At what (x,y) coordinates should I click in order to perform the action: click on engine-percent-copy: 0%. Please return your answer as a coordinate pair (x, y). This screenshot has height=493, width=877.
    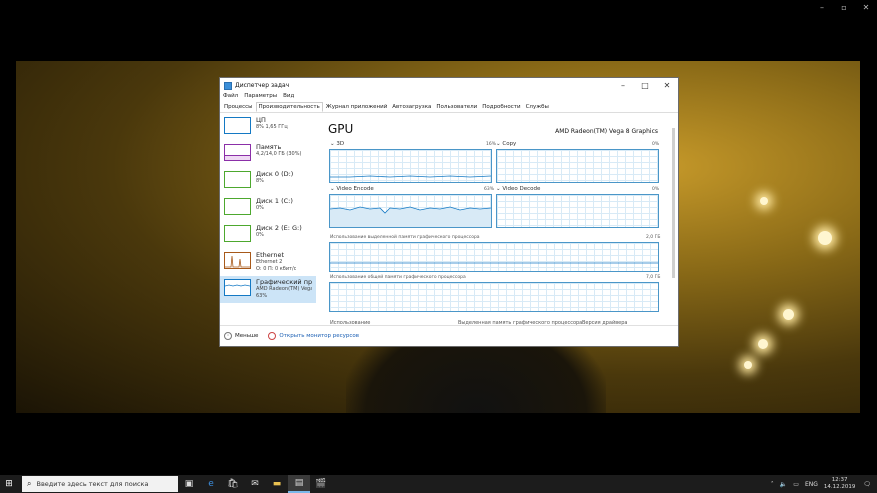
    Looking at the image, I should click on (656, 144).